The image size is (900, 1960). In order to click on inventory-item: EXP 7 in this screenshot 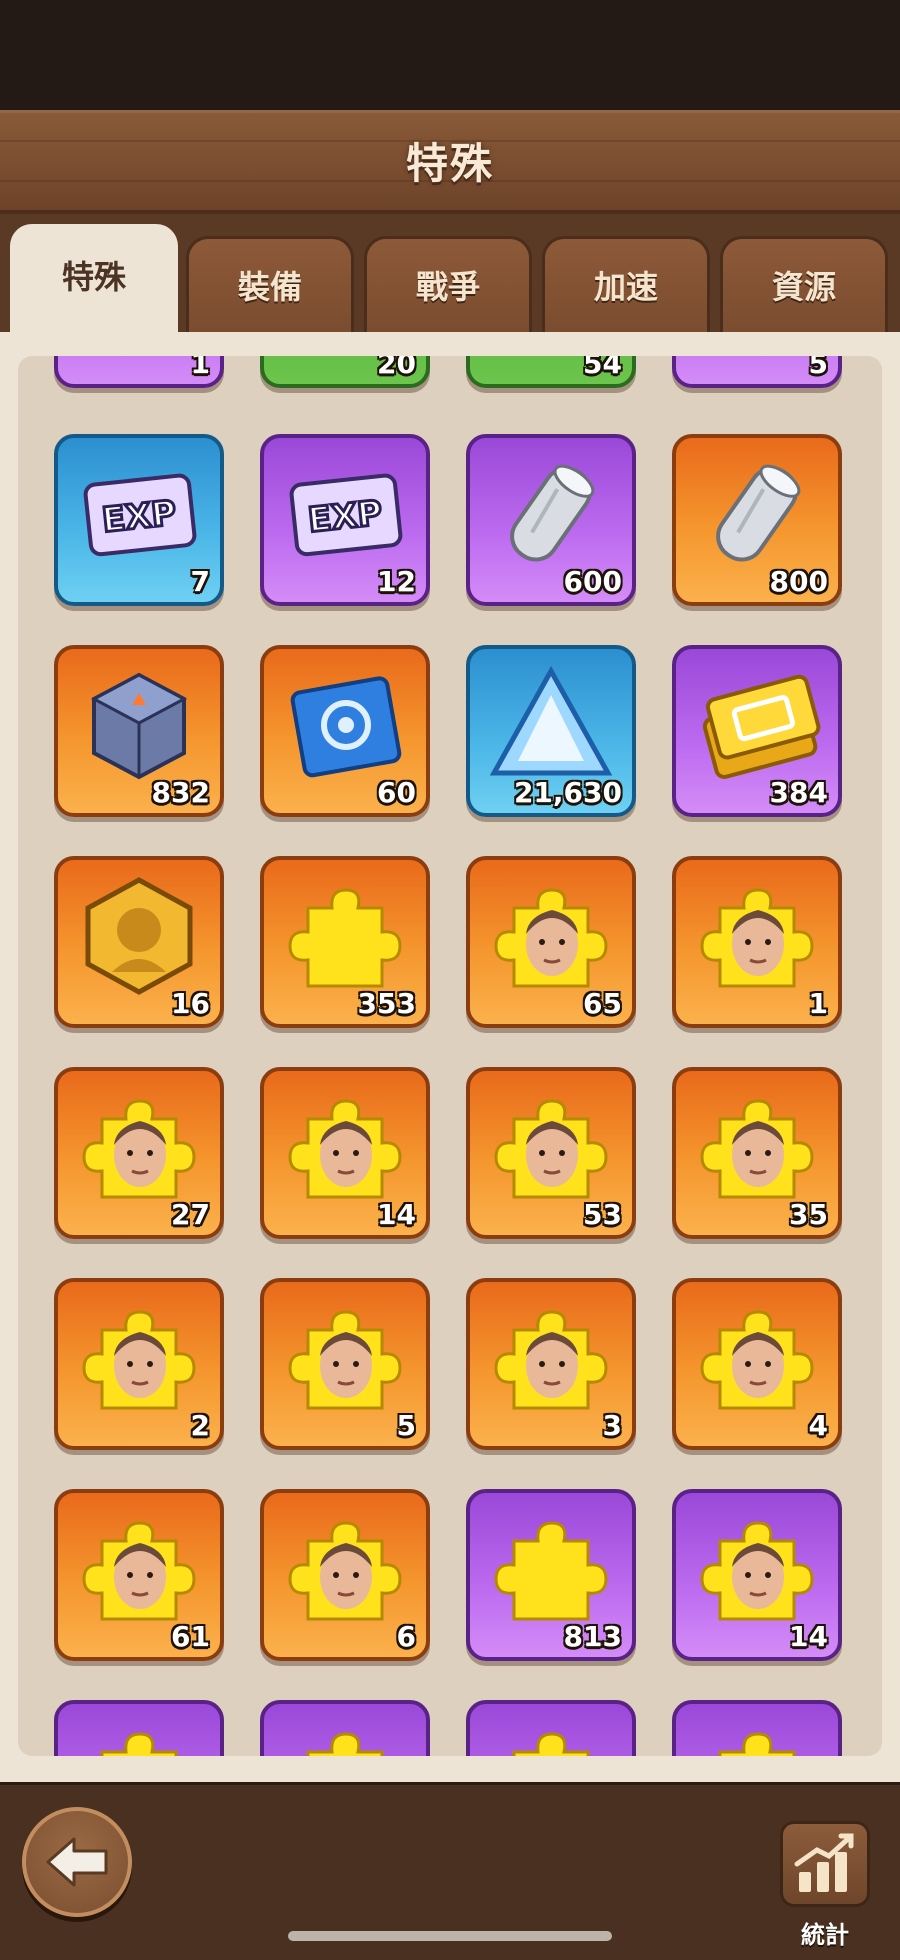, I will do `click(139, 520)`.